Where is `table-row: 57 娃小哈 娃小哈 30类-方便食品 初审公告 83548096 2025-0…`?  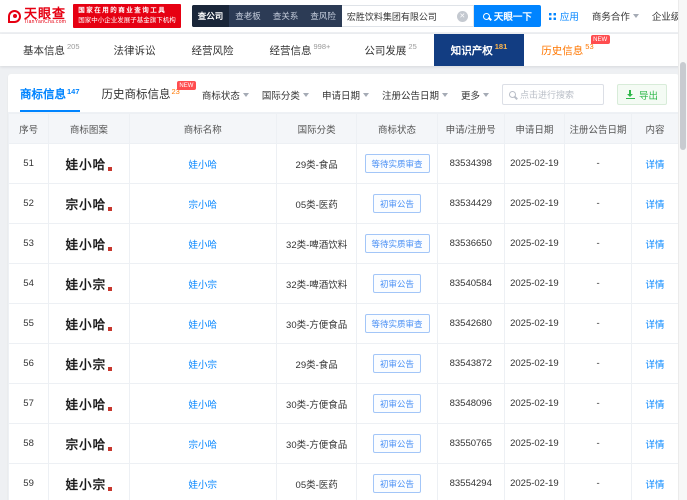 table-row: 57 娃小哈 娃小哈 30类-方便食品 初审公告 83548096 2025-0… is located at coordinates (343, 403).